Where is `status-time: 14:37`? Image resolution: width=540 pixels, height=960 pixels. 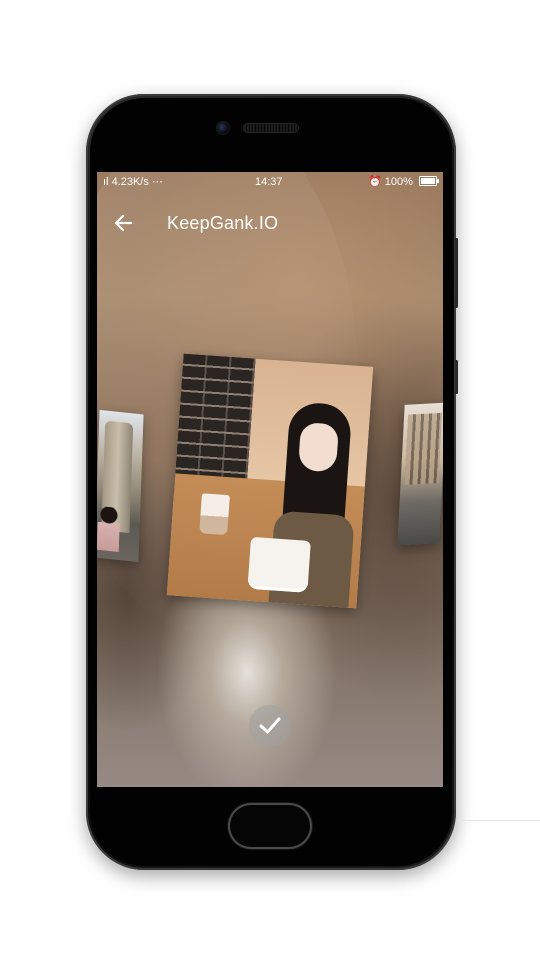
status-time: 14:37 is located at coordinates (269, 182).